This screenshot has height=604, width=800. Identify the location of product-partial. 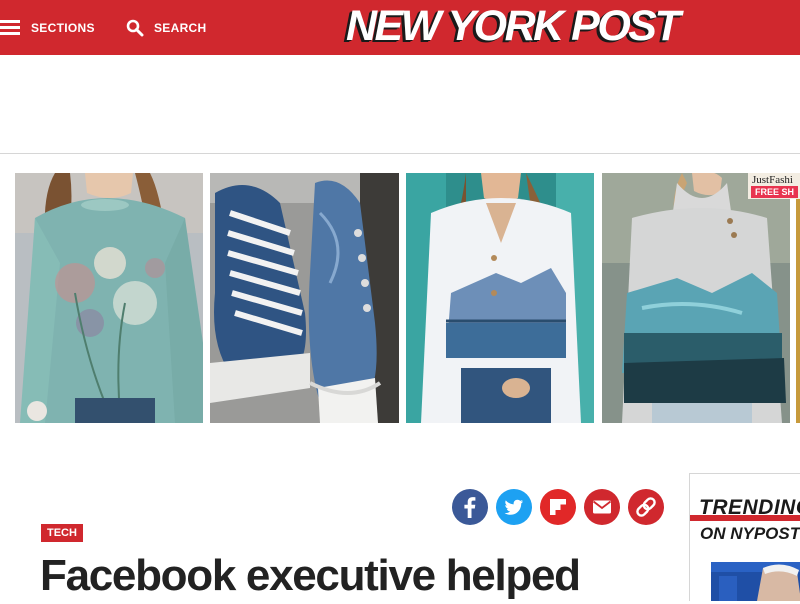
(798, 298).